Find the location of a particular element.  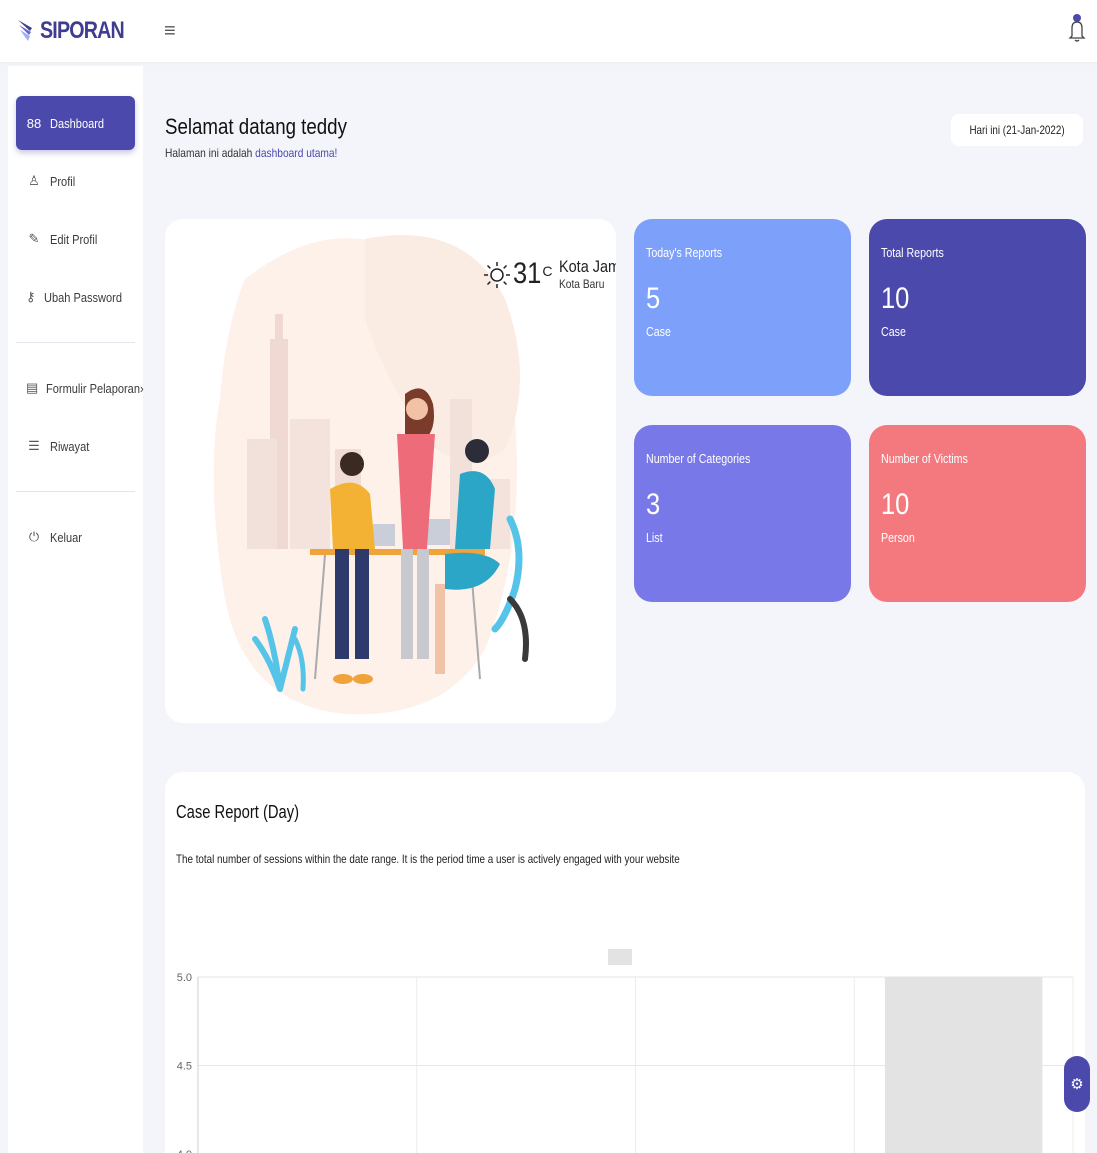

dashboard-link: dashboard utama! is located at coordinates (296, 153).